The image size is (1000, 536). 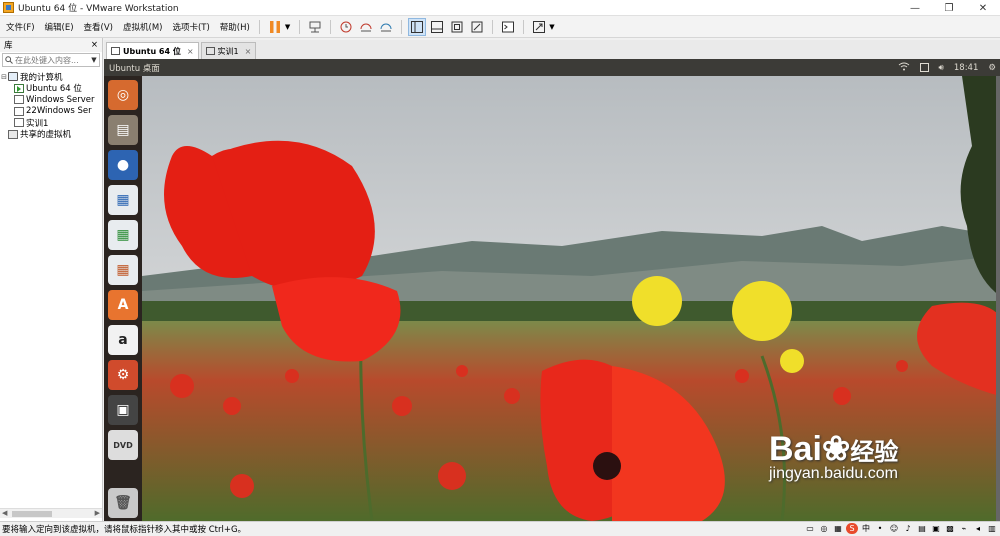 I want to click on library-horizontal-scrollbar: ◀ ▶, so click(x=51, y=513).